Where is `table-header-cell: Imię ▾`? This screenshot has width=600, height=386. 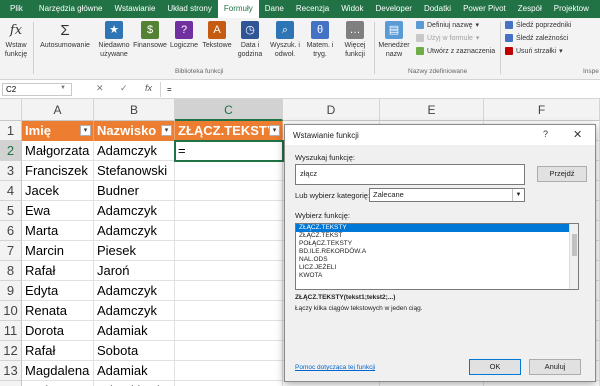 table-header-cell: Imię ▾ is located at coordinates (58, 131).